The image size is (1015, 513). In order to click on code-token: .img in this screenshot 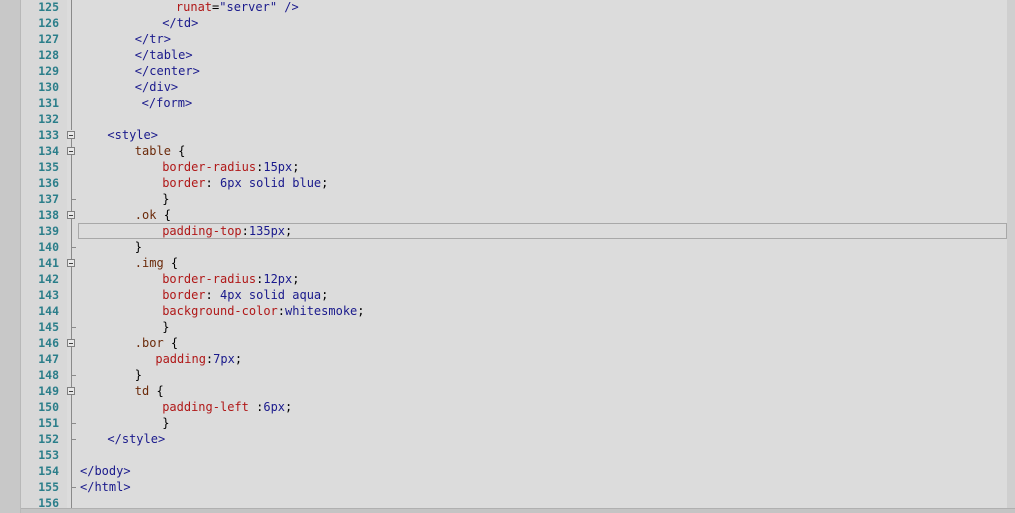, I will do `click(152, 263)`.